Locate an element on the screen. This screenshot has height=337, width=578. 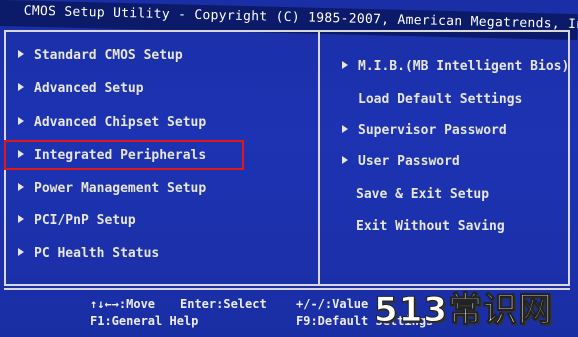
menu-item-label: Exit Without Saving is located at coordinates (430, 226).